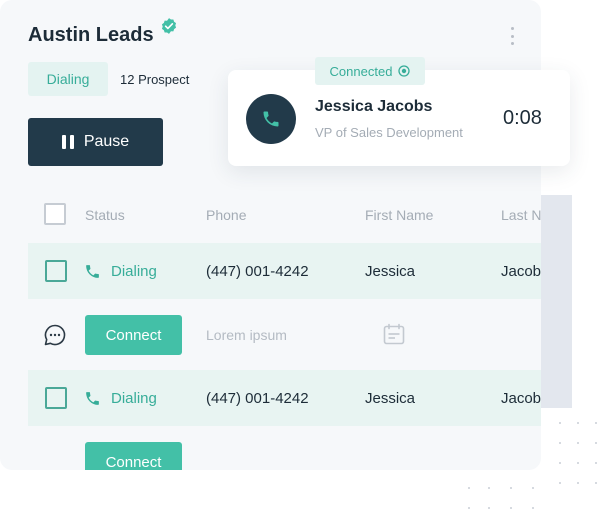 The image size is (599, 513). Describe the element at coordinates (67, 142) in the screenshot. I see `pause-icon` at that location.